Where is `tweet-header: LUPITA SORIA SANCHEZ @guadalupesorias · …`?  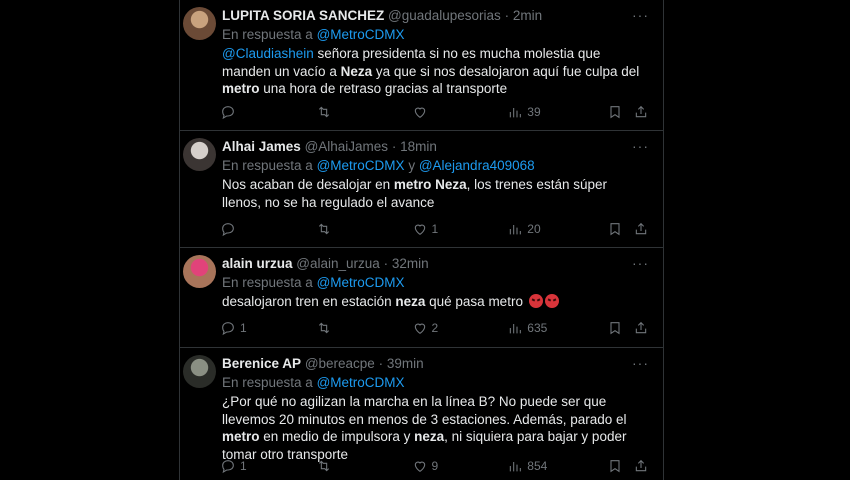
tweet-header: LUPITA SORIA SANCHEZ @guadalupesorias · … is located at coordinates (435, 16).